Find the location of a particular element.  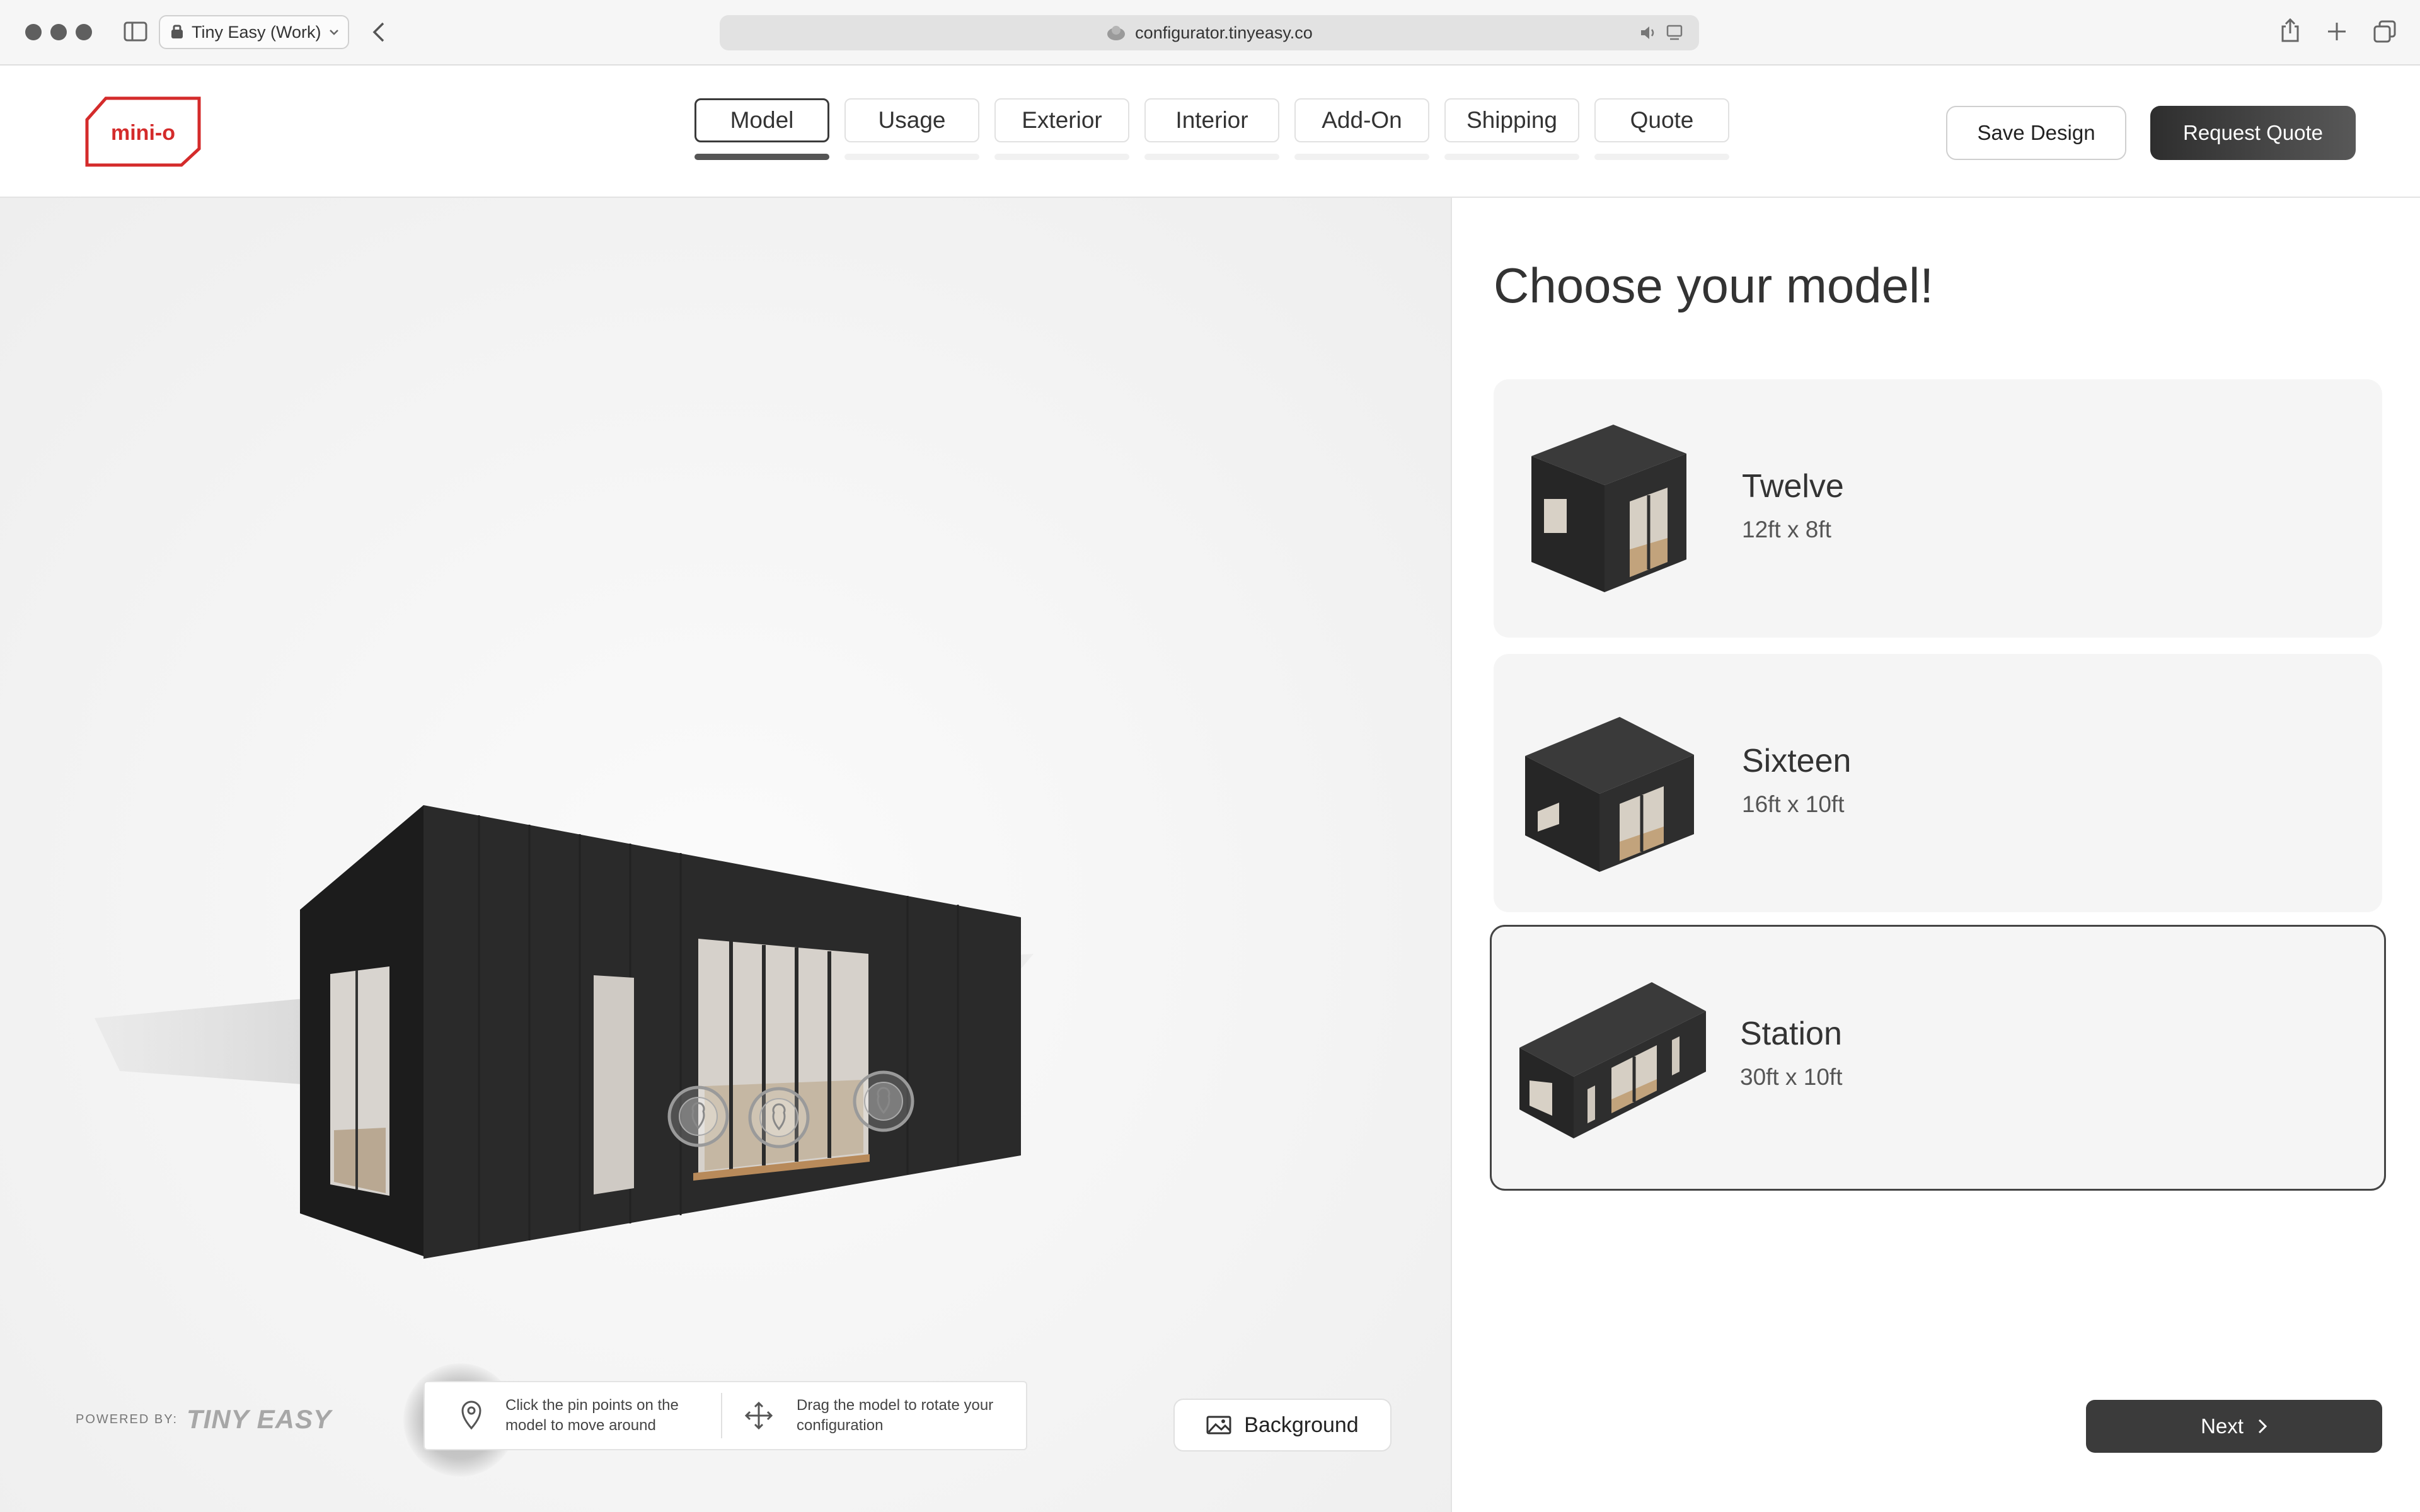

move-arrows-icon is located at coordinates (758, 1415).